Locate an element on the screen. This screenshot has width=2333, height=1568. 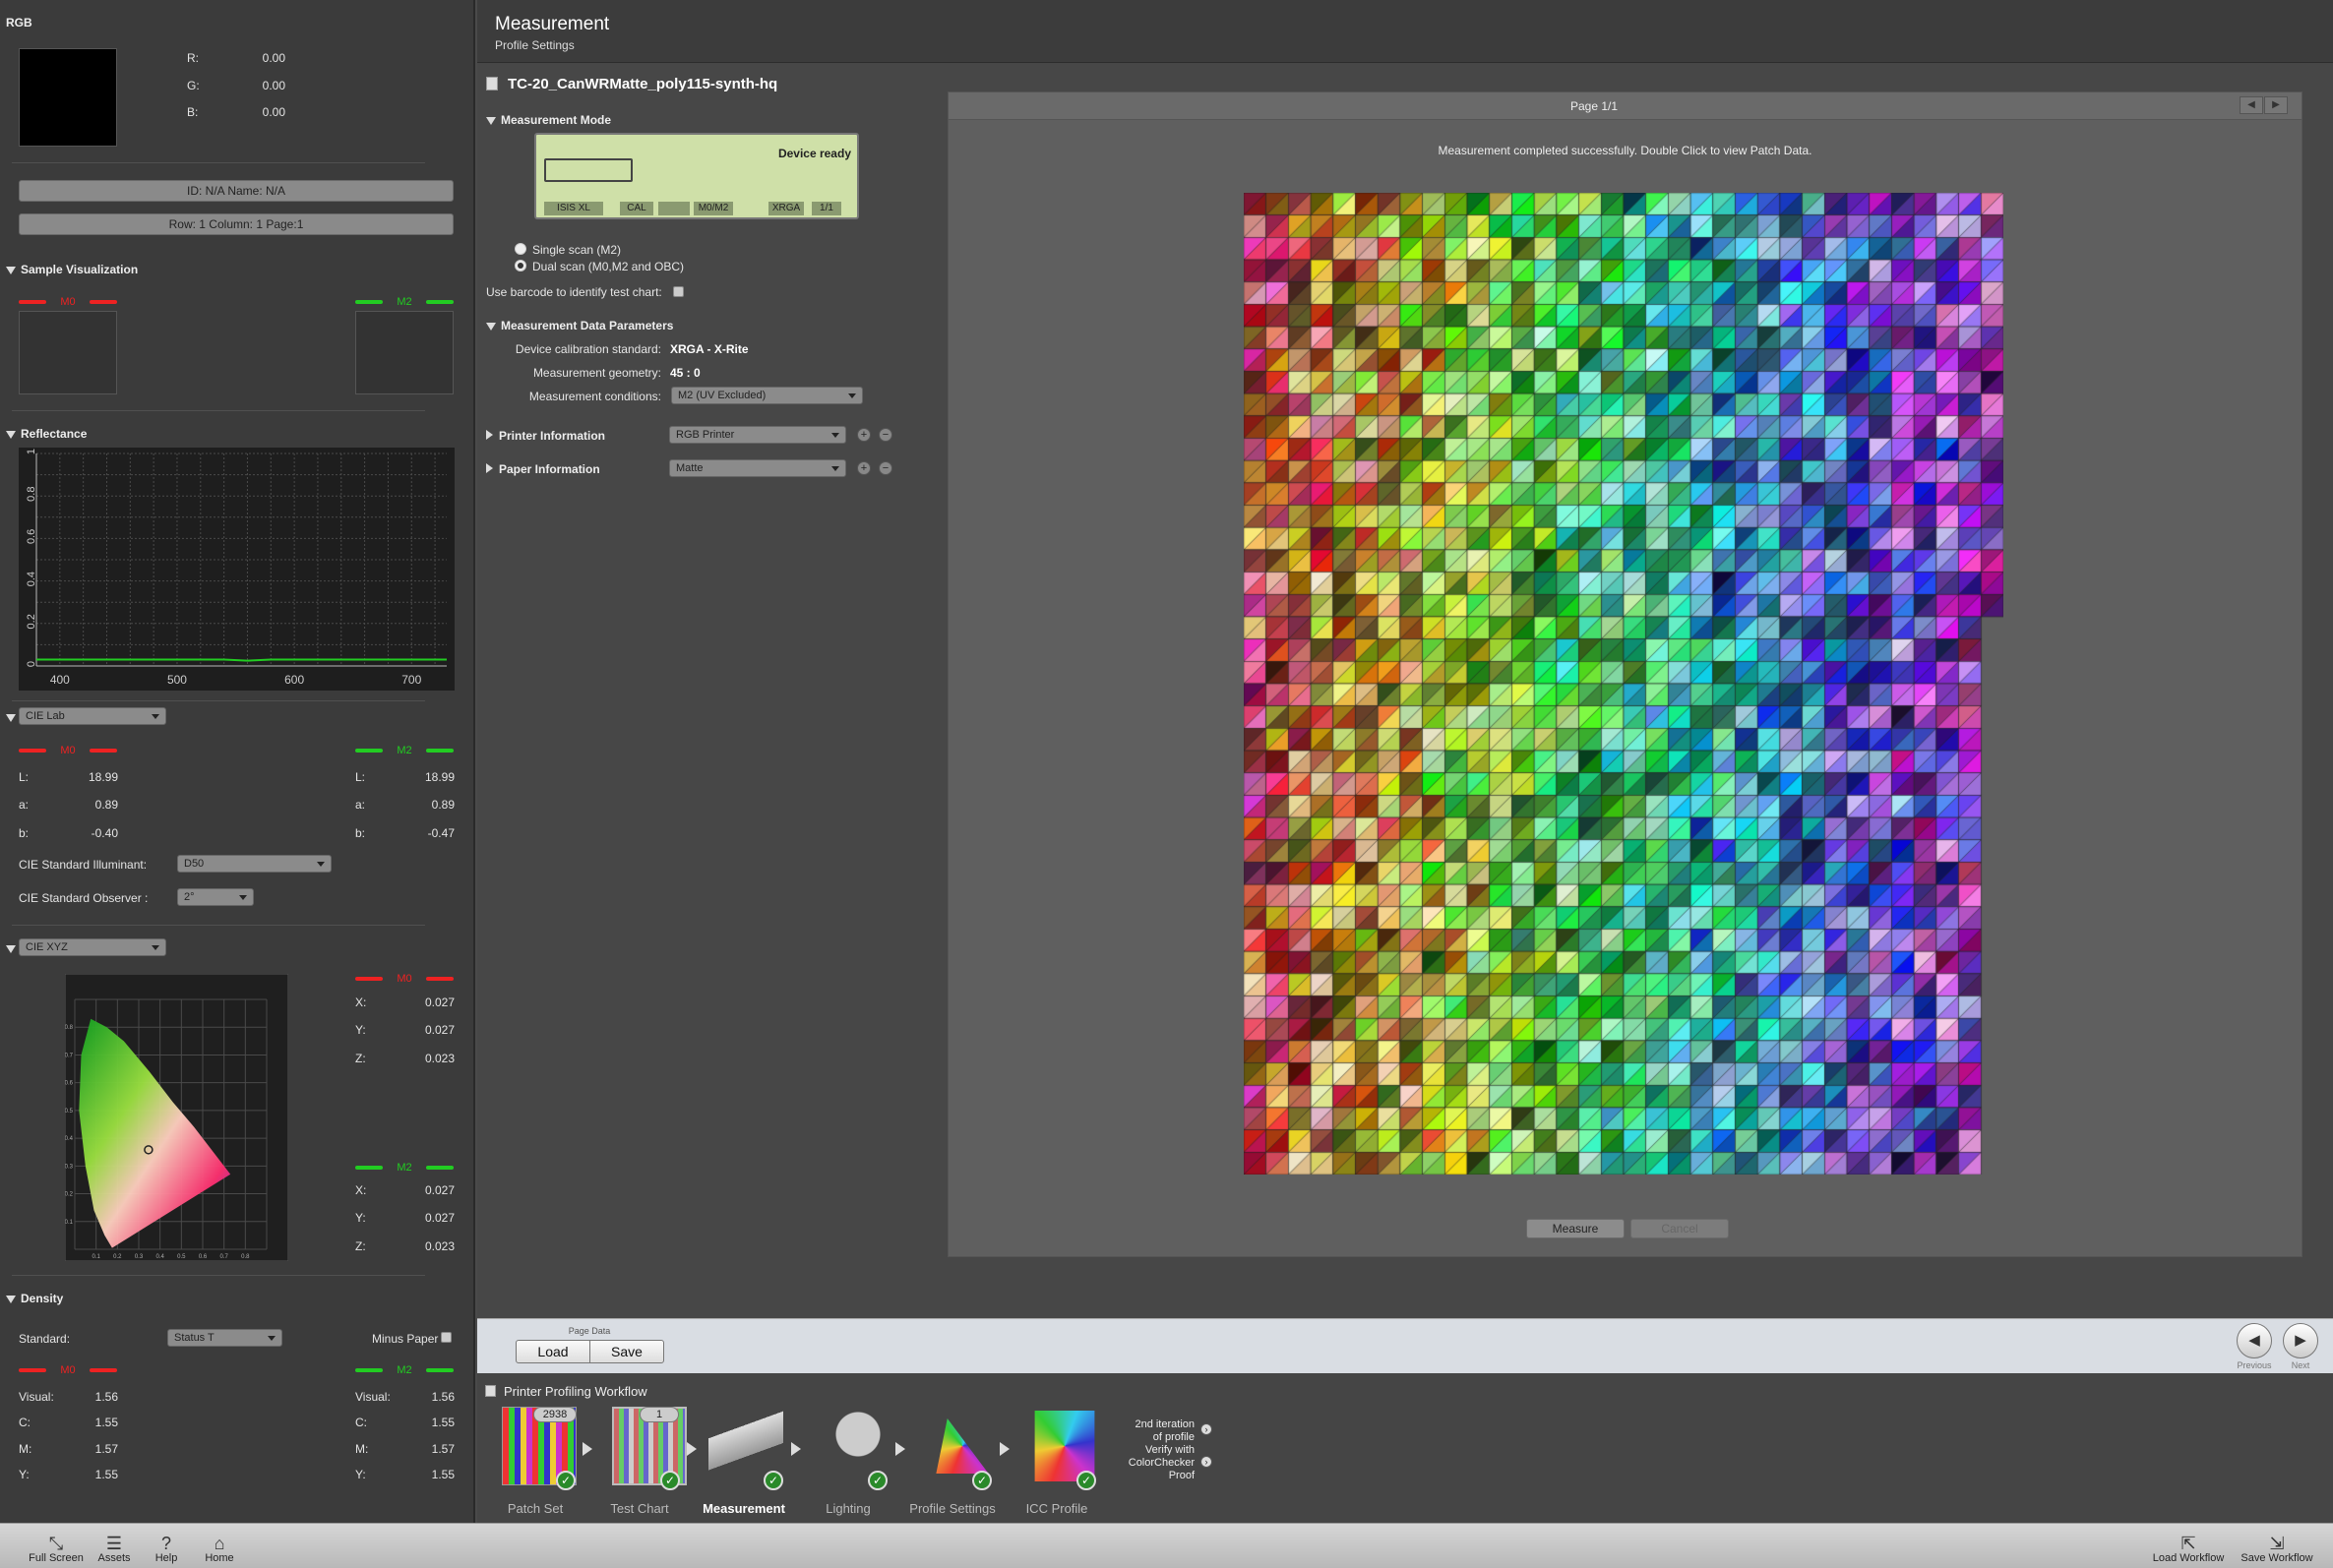
measurement-mode-header: Measurement Mode is located at coordinates (549, 120).